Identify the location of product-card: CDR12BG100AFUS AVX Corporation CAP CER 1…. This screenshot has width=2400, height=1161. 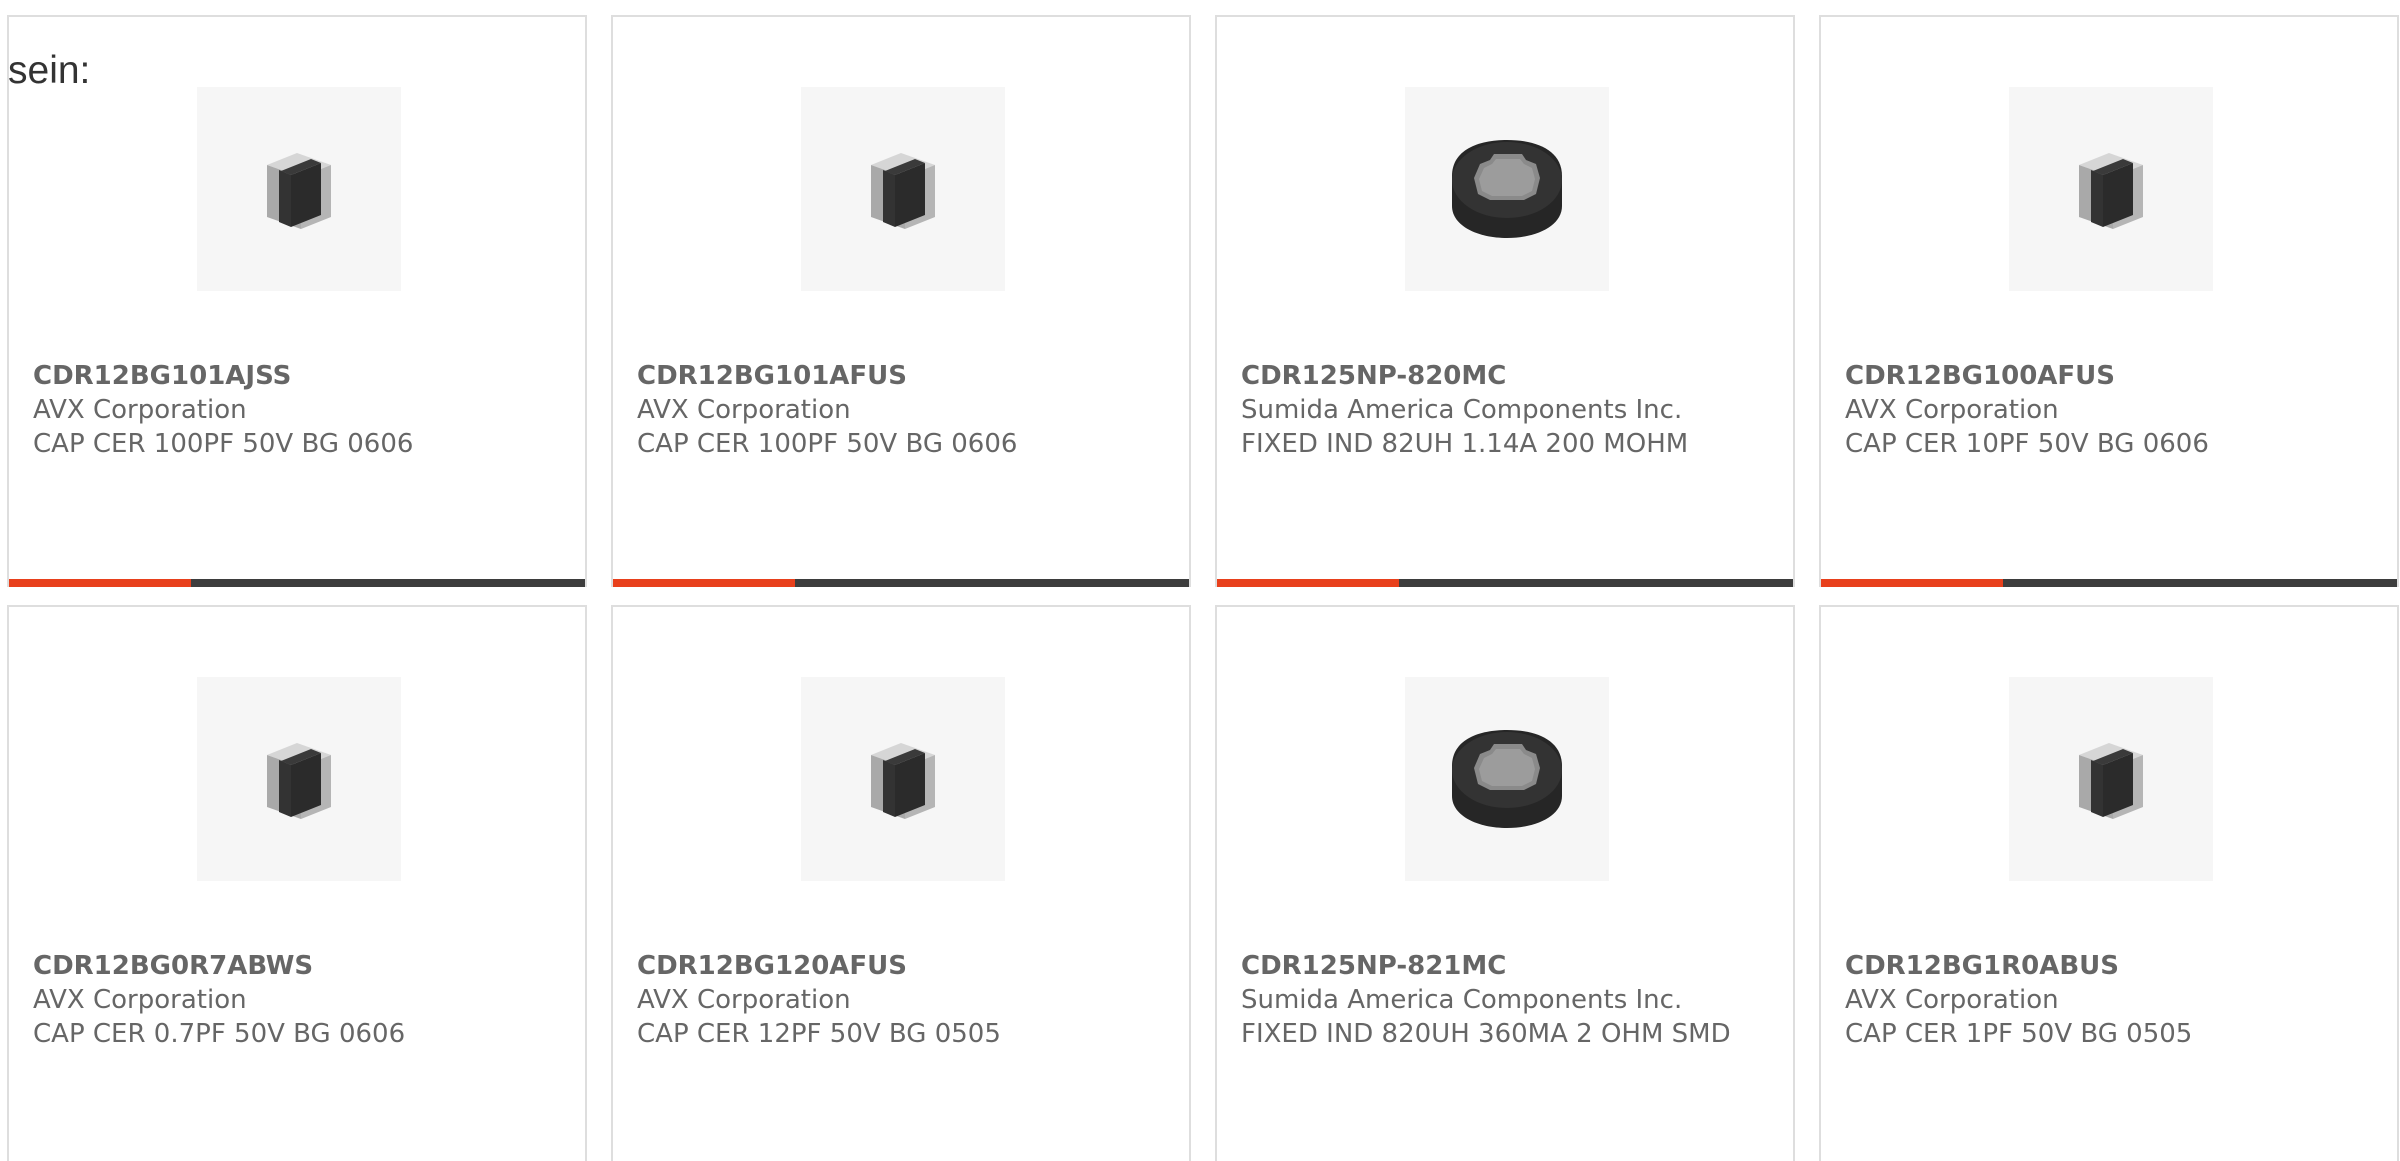
(2109, 301).